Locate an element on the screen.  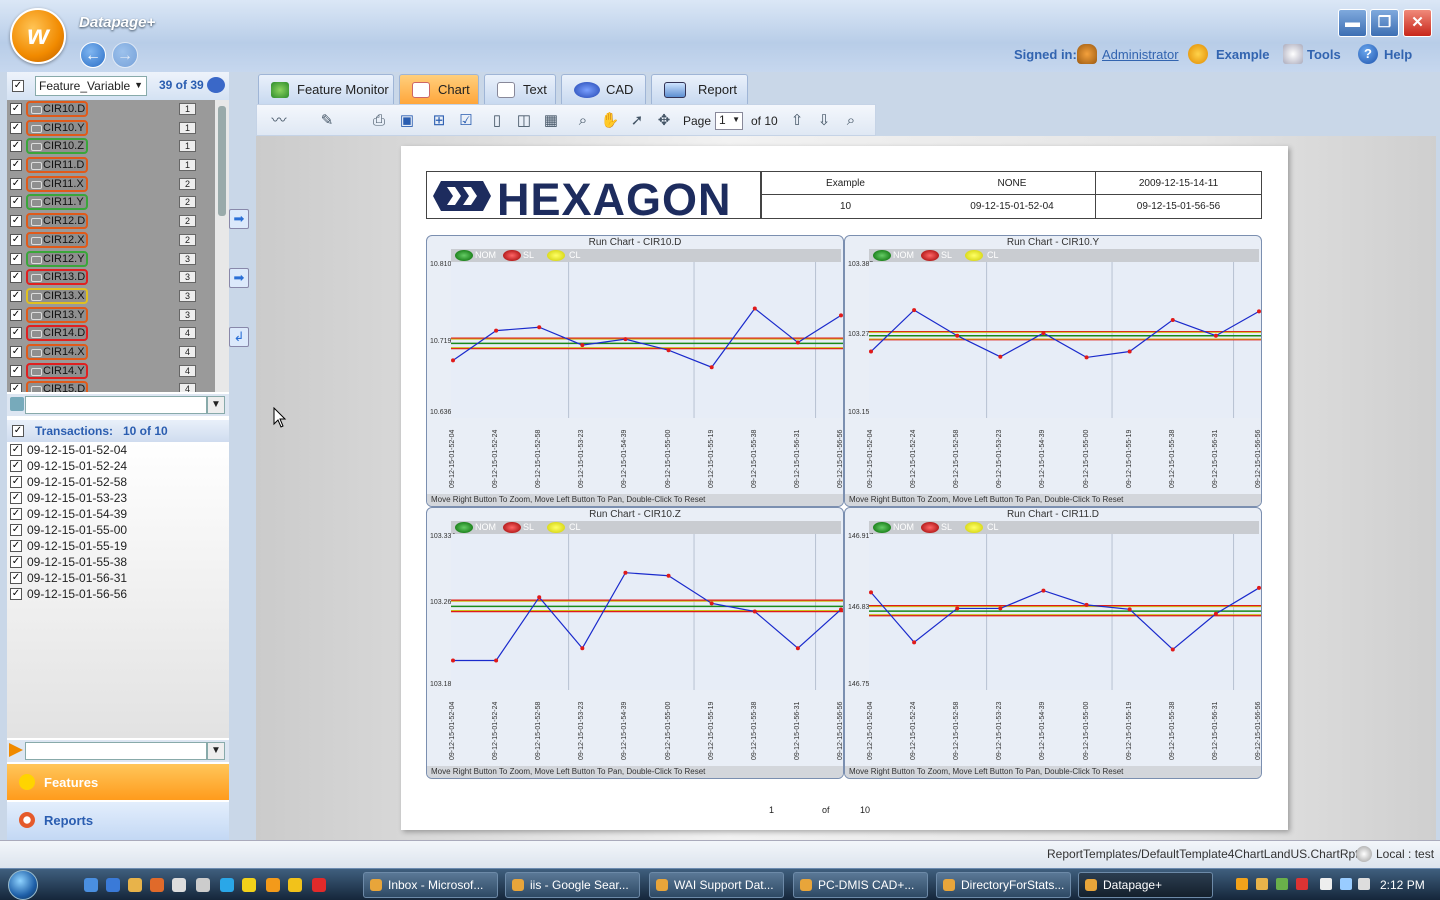
feature-row: ✓ CIR10.D 1 is located at coordinates (111, 109).